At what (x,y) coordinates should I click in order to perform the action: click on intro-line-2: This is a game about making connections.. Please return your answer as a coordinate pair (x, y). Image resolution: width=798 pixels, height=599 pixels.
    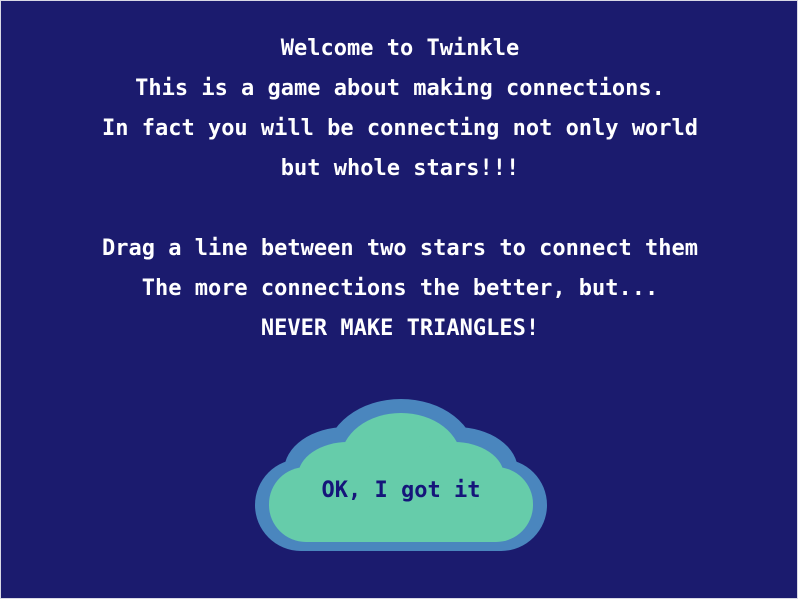
    Looking at the image, I should click on (400, 88).